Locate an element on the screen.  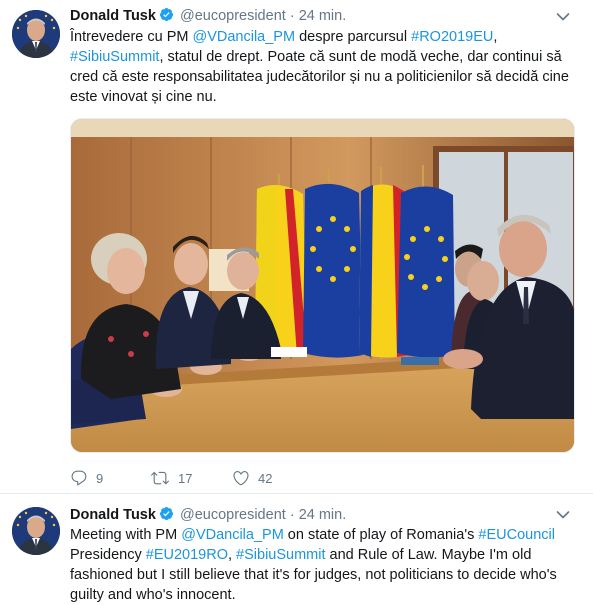
retweet-button: 17 is located at coordinates (171, 478).